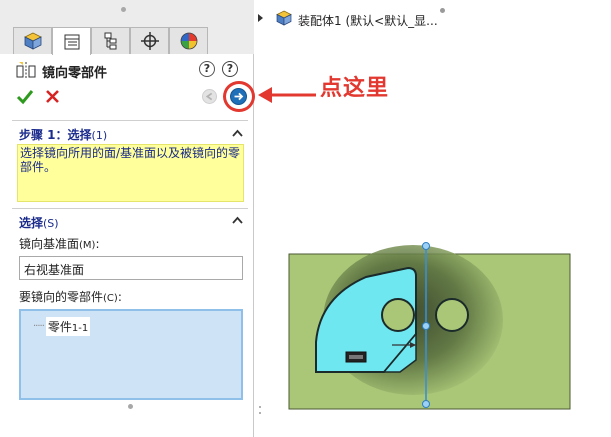 Image resolution: width=611 pixels, height=437 pixels. I want to click on step1-message: 选择镜向所用的面/基准面以及被镜向的零部件。, so click(130, 173).